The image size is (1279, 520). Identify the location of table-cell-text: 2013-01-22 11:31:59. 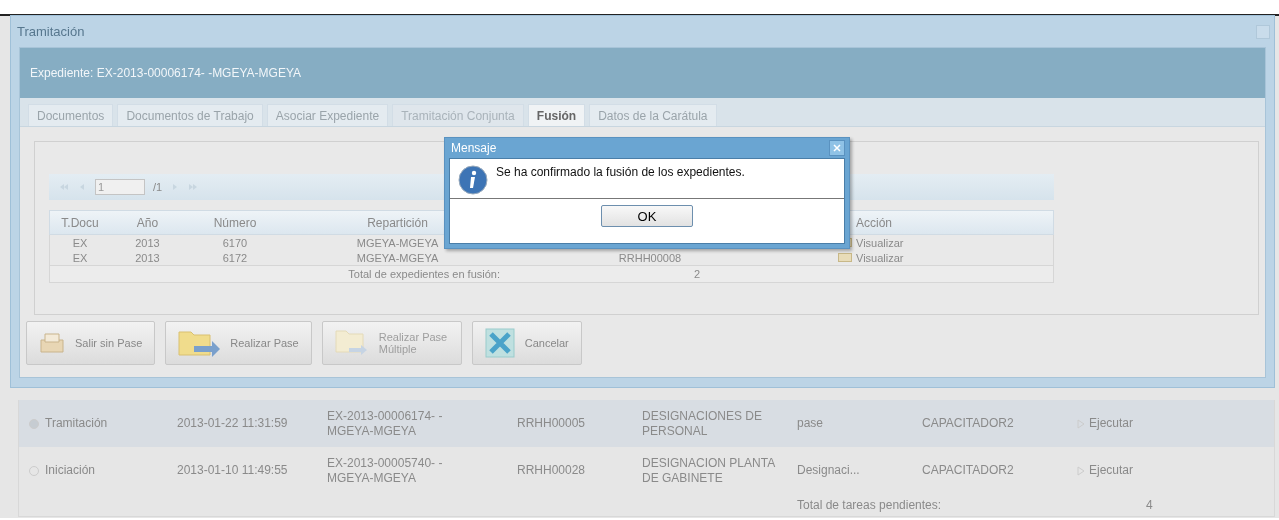
(233, 423).